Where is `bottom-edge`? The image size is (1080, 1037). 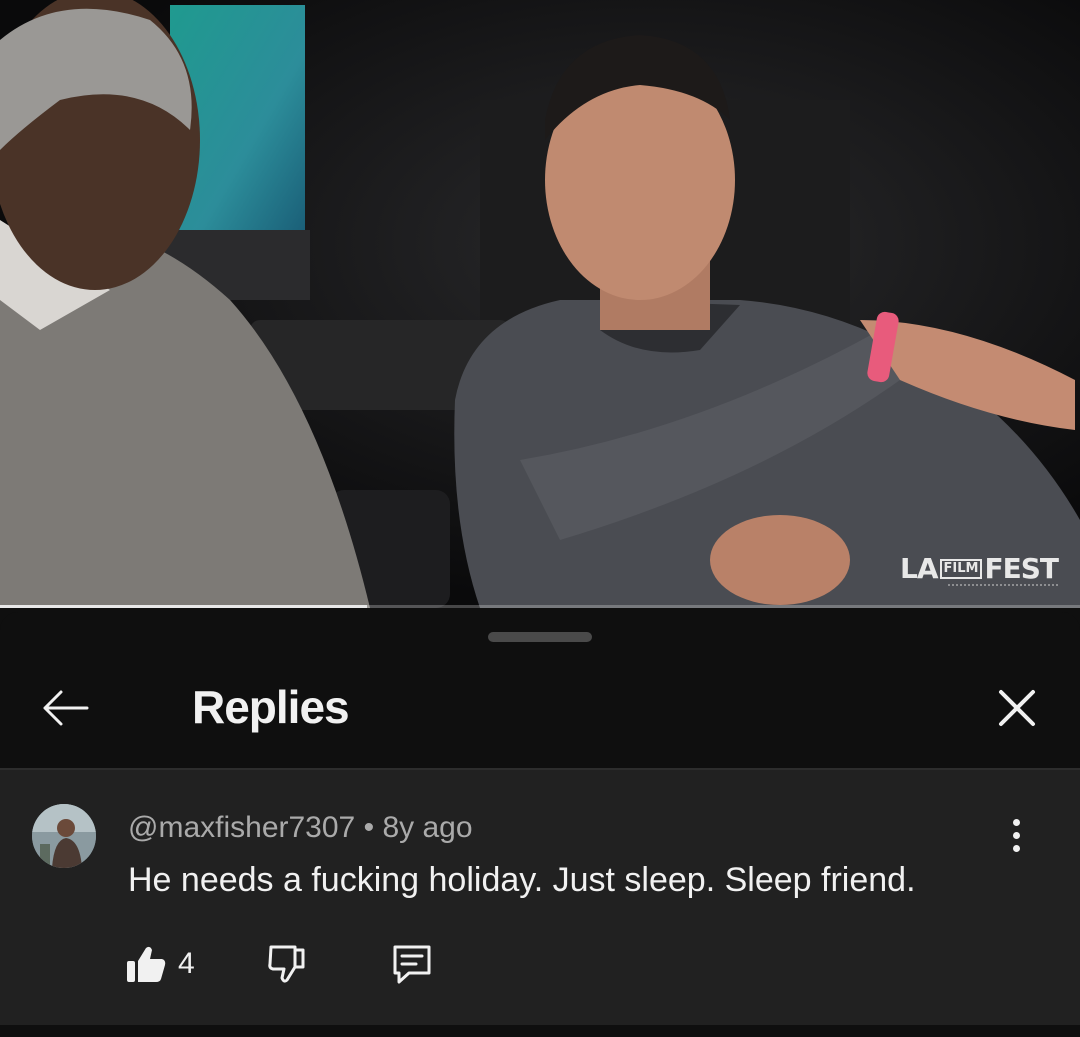
bottom-edge is located at coordinates (540, 1031).